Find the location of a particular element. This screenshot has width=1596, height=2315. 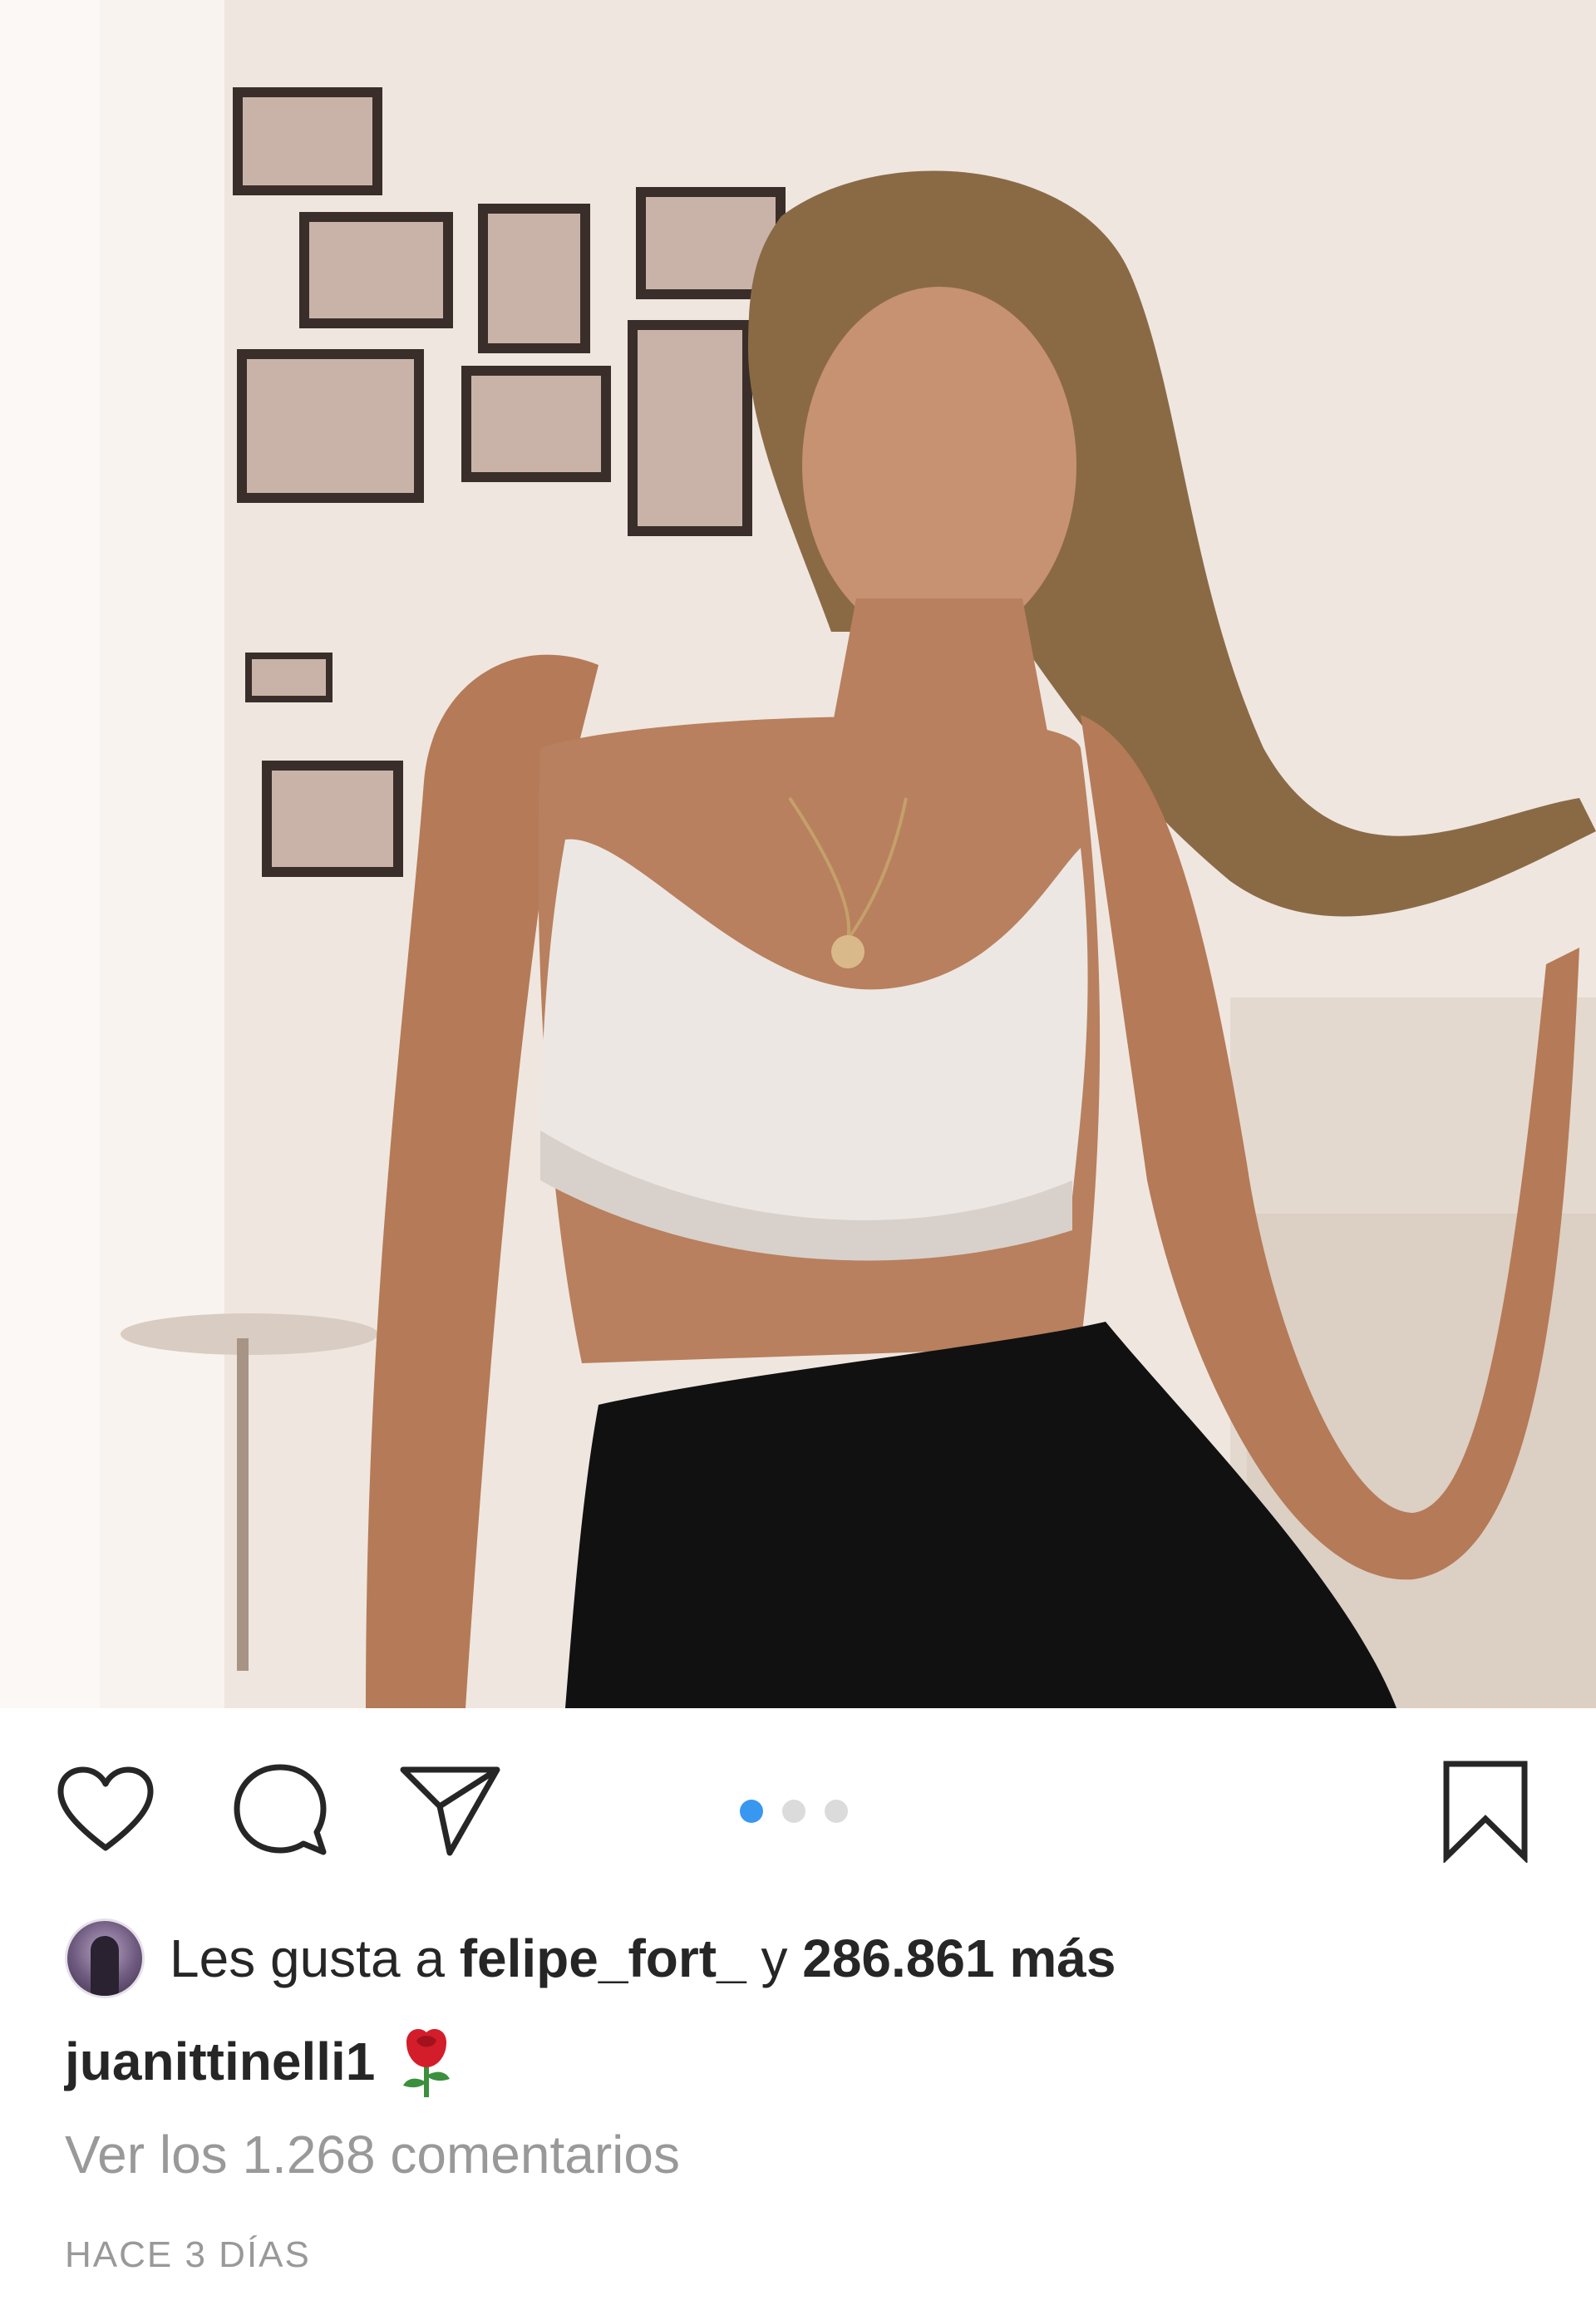

heart-icon is located at coordinates (105, 1809).